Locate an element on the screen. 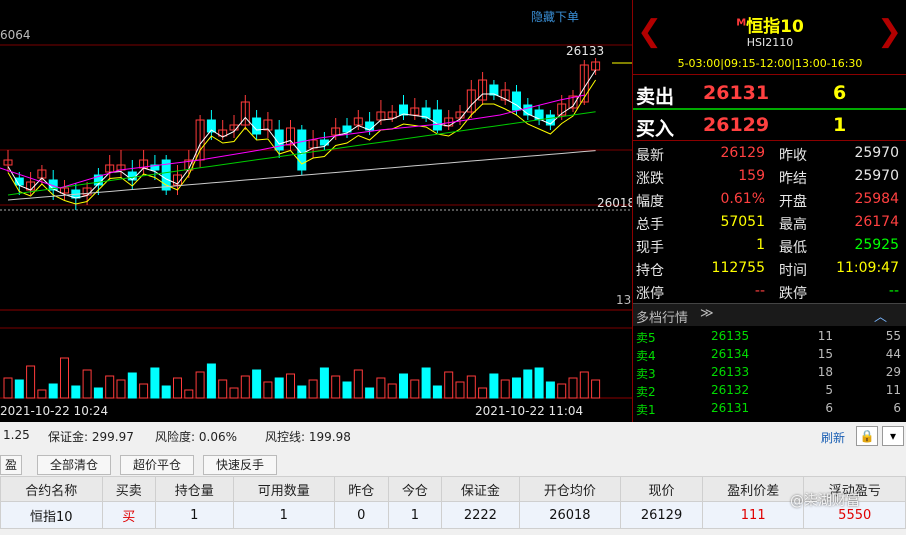 Image resolution: width=906 pixels, height=535 pixels. expand-depth-icon: ≫ is located at coordinates (707, 313).